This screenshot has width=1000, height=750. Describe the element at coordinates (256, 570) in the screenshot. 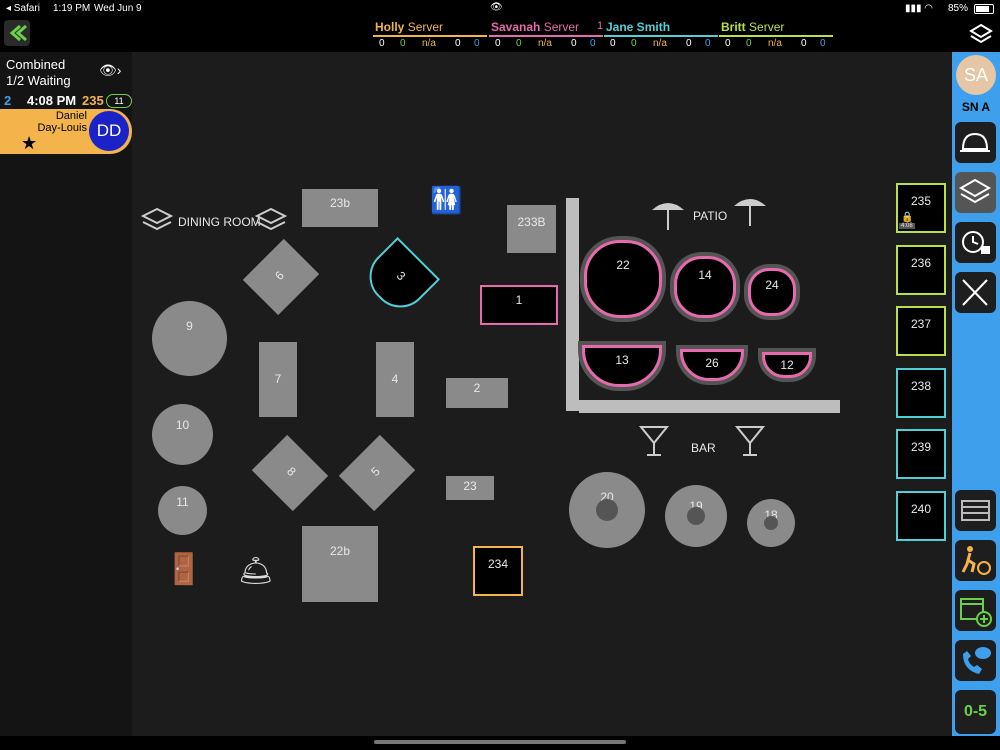

I see `host-stand-icon: 🛎` at that location.